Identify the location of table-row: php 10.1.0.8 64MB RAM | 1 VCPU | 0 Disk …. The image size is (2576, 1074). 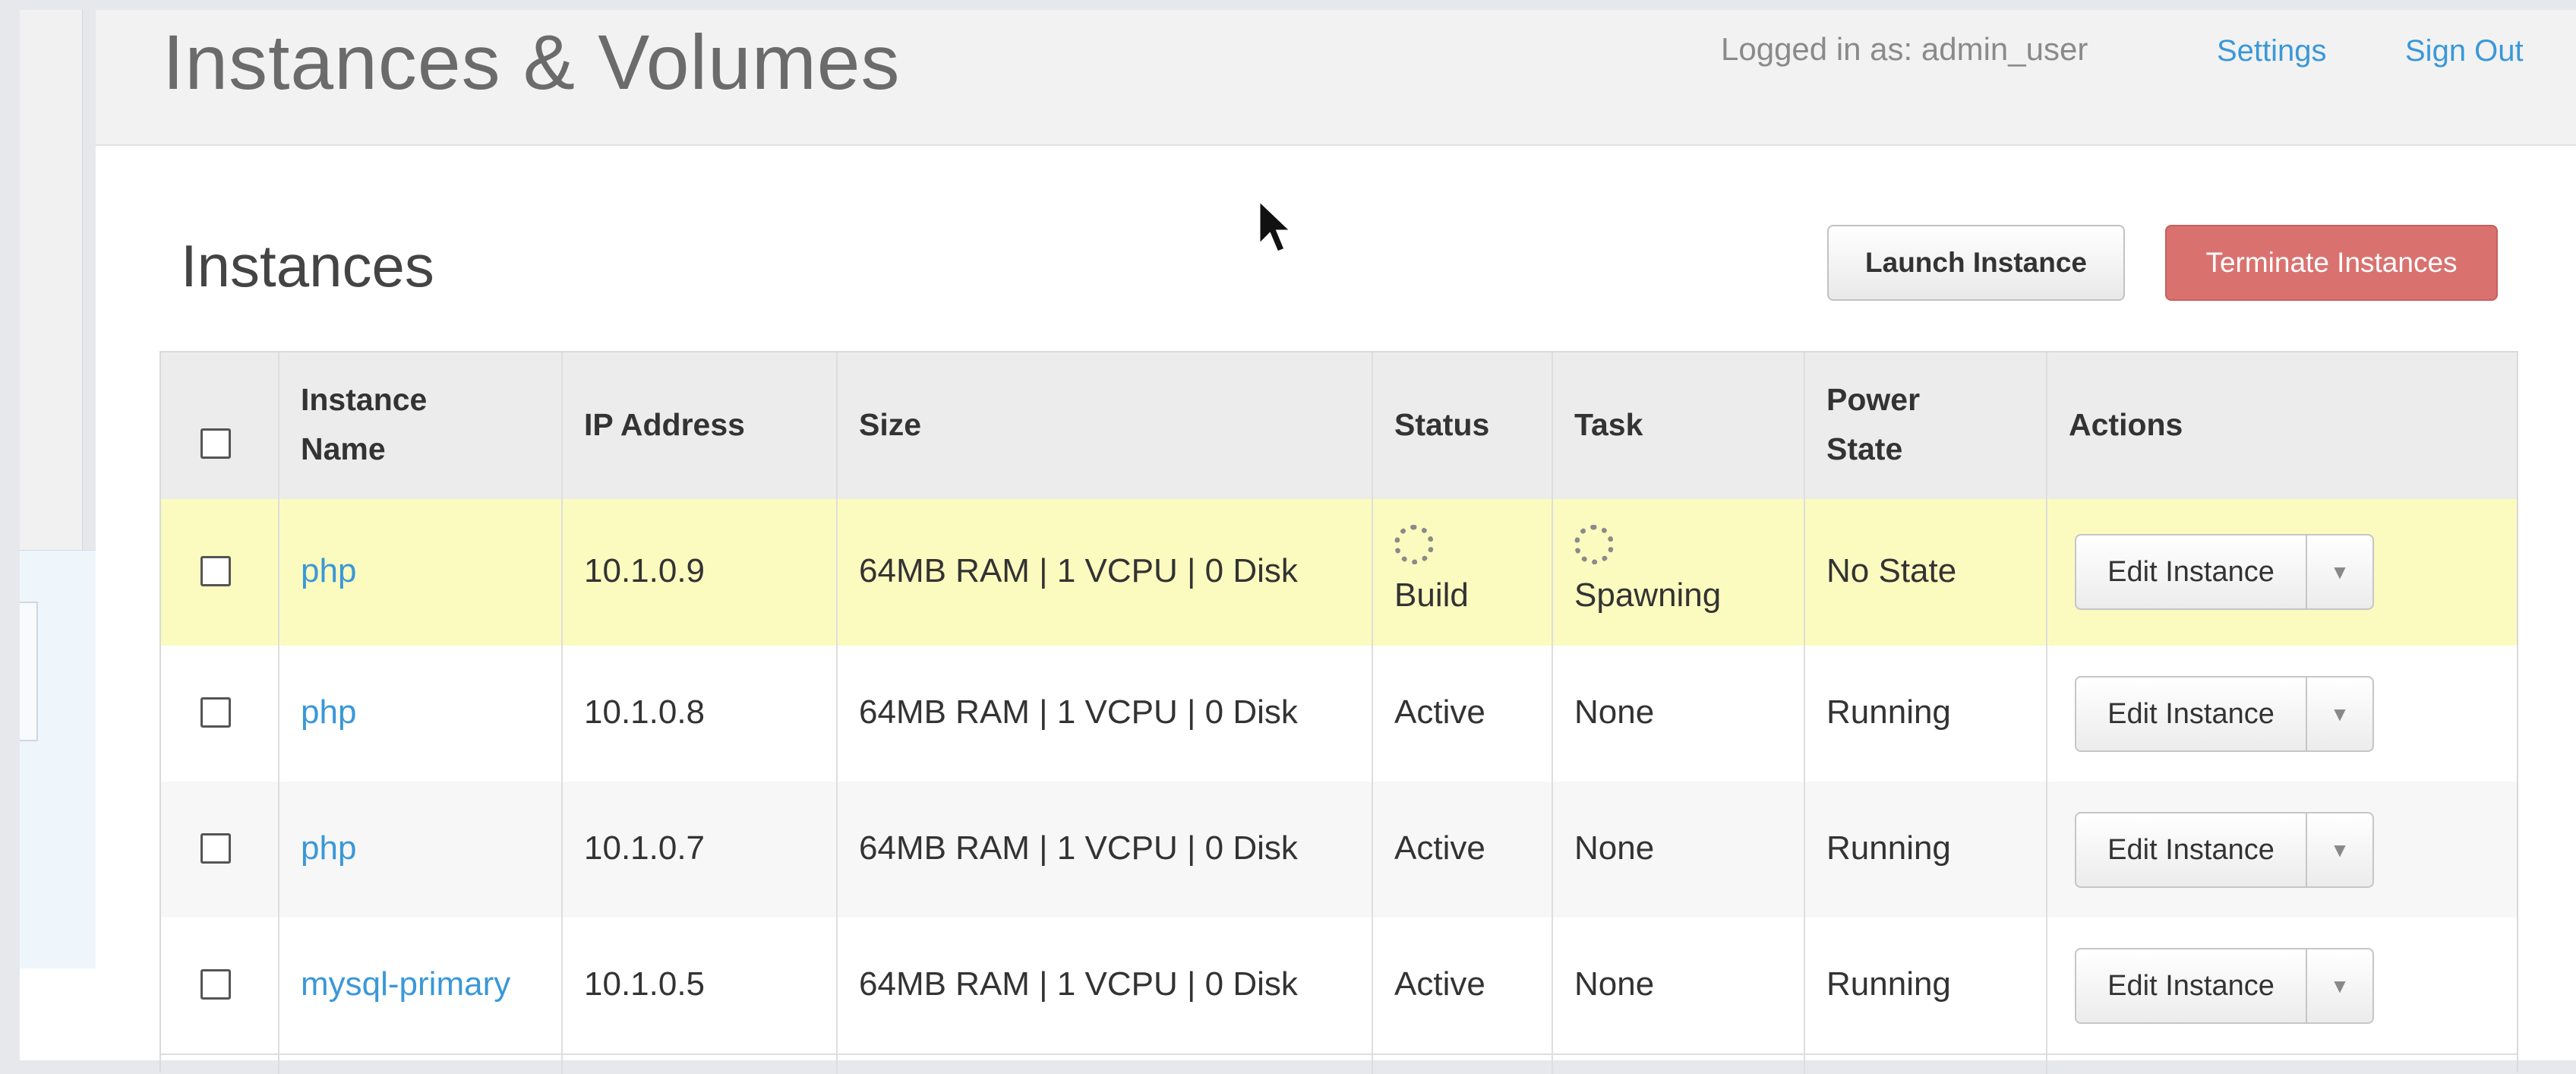
(1339, 715).